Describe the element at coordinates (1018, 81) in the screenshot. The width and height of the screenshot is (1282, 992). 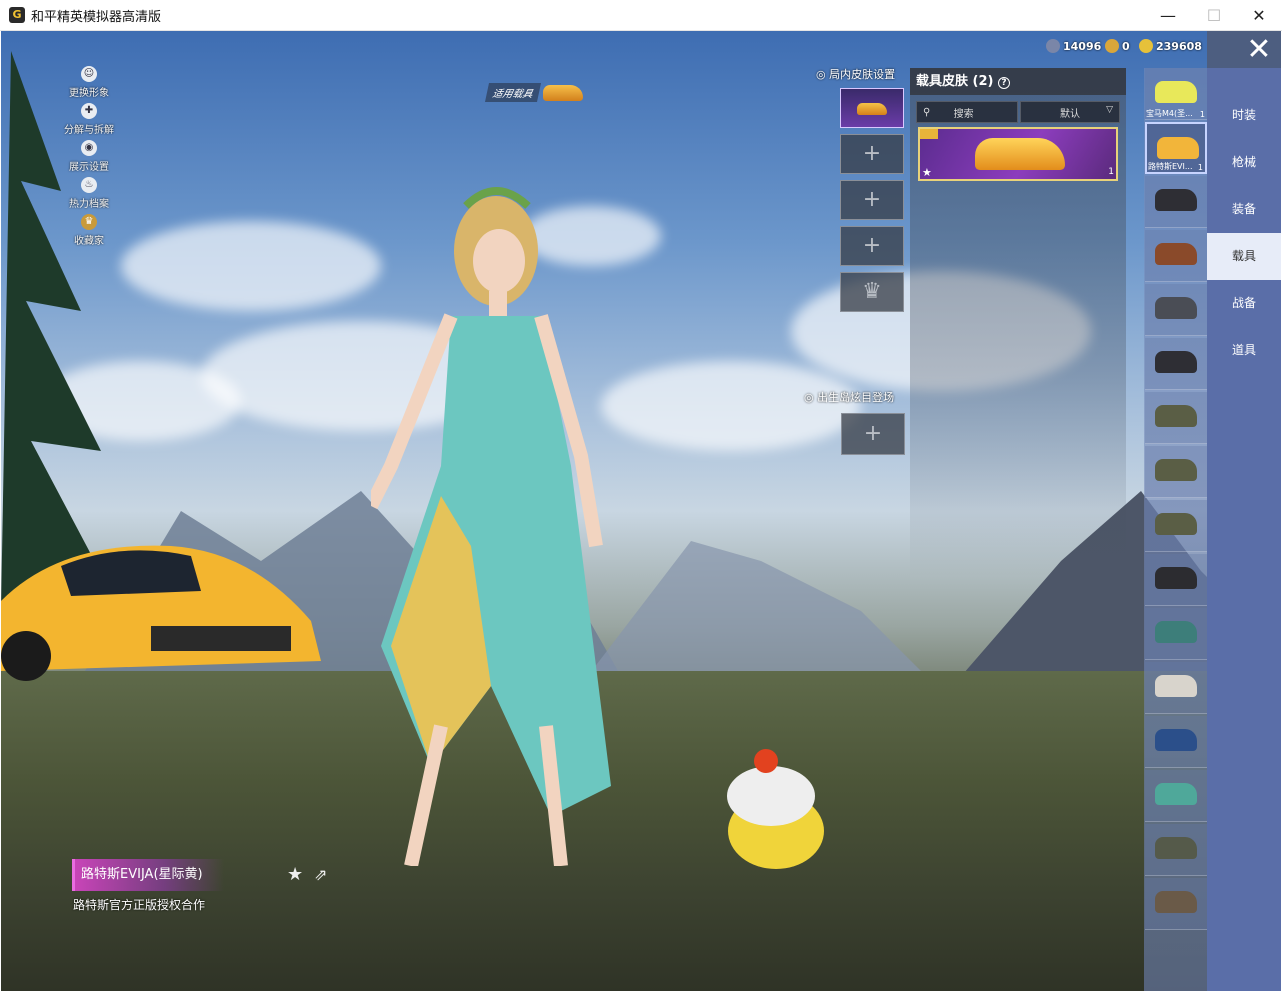
I see `skin-panel-title: 载具皮肤 (2) ?` at that location.